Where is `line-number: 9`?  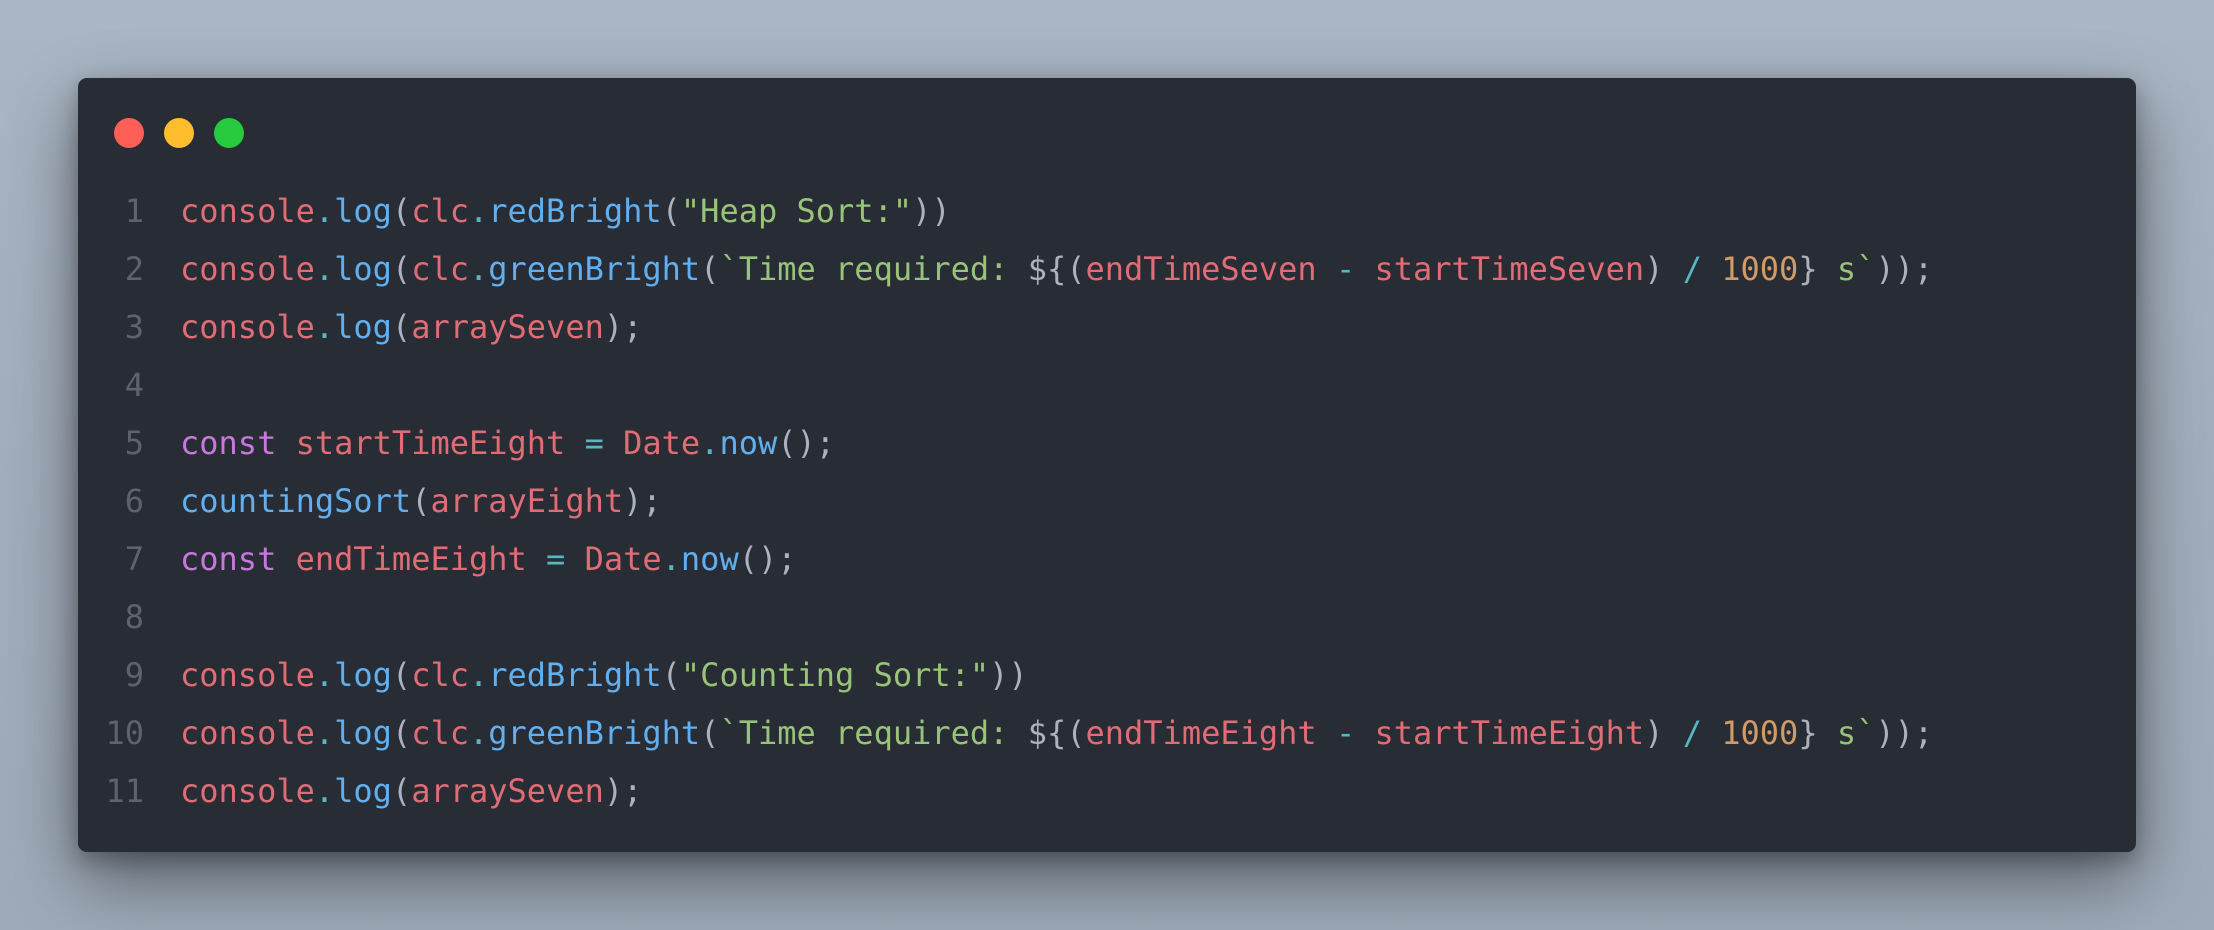 line-number: 9 is located at coordinates (134, 675).